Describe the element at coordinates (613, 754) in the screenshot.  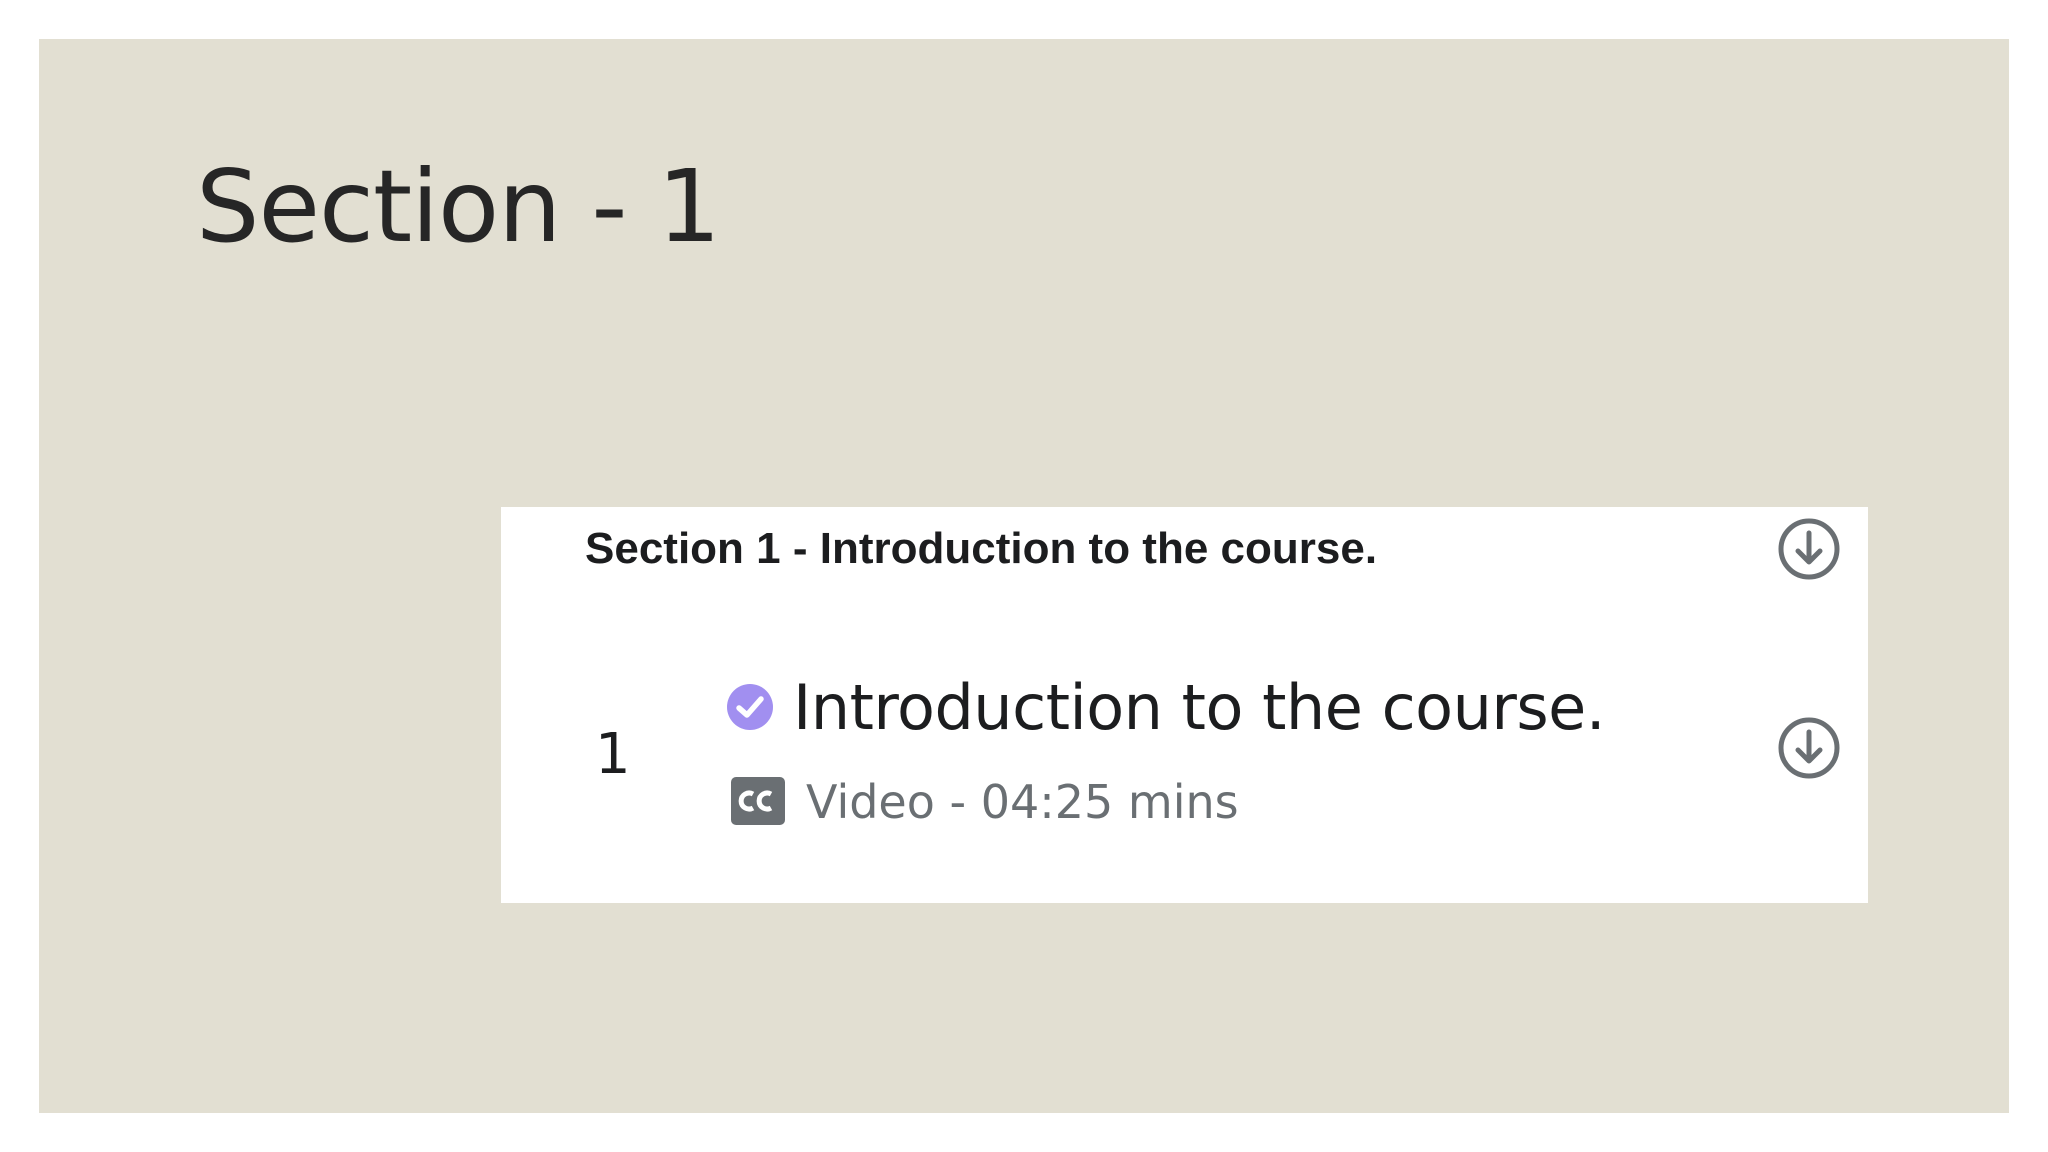
I see `lecture-number: 1` at that location.